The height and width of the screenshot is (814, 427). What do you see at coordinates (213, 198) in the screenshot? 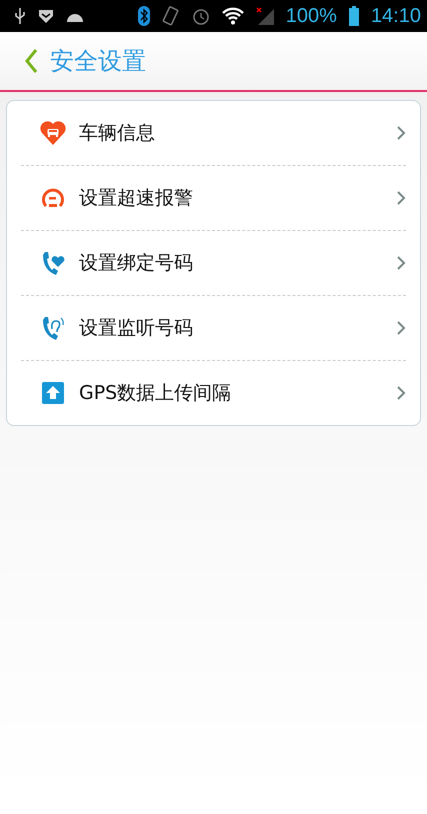
I see `settings-item: 设置超速报警` at bounding box center [213, 198].